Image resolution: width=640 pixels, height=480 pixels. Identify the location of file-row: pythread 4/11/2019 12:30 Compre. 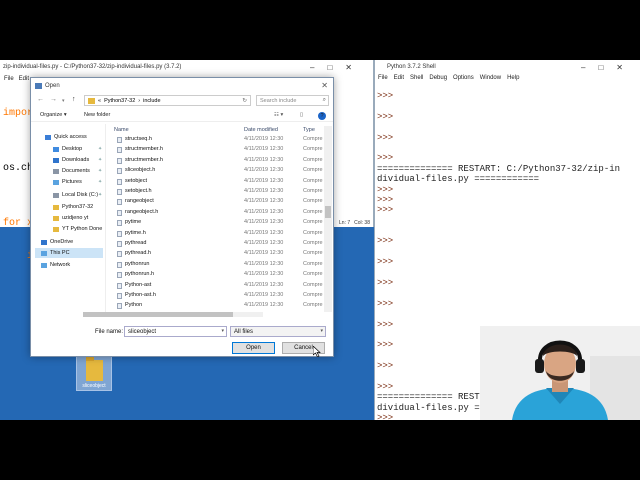
(220, 244).